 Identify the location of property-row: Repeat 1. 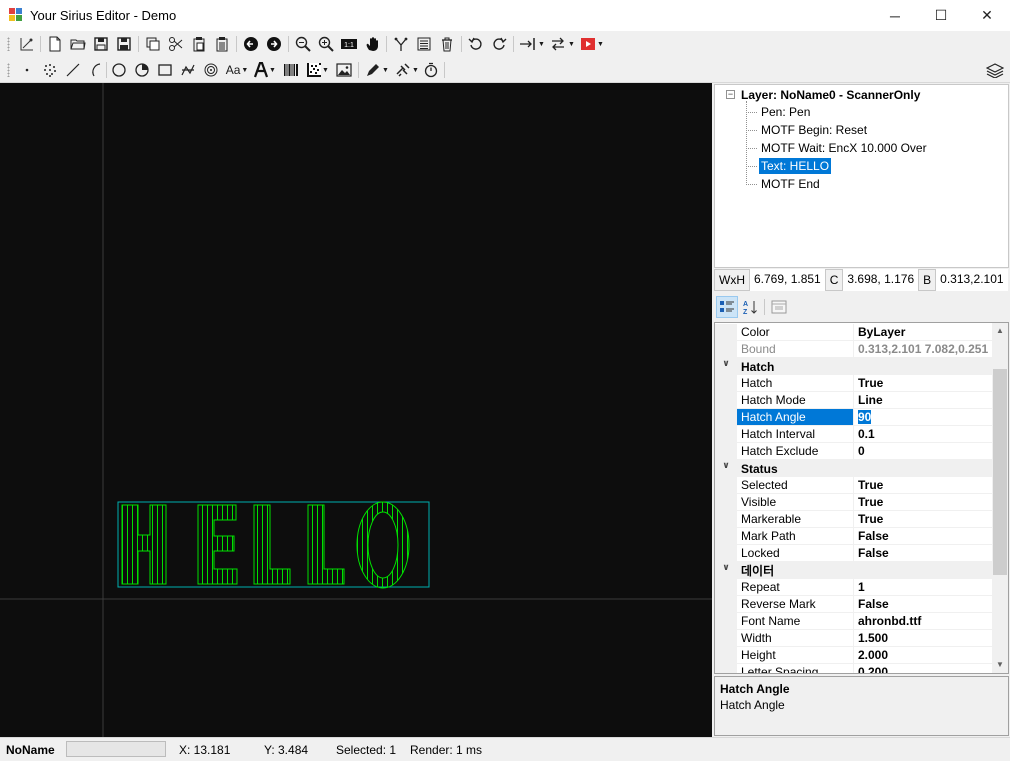
(854, 587).